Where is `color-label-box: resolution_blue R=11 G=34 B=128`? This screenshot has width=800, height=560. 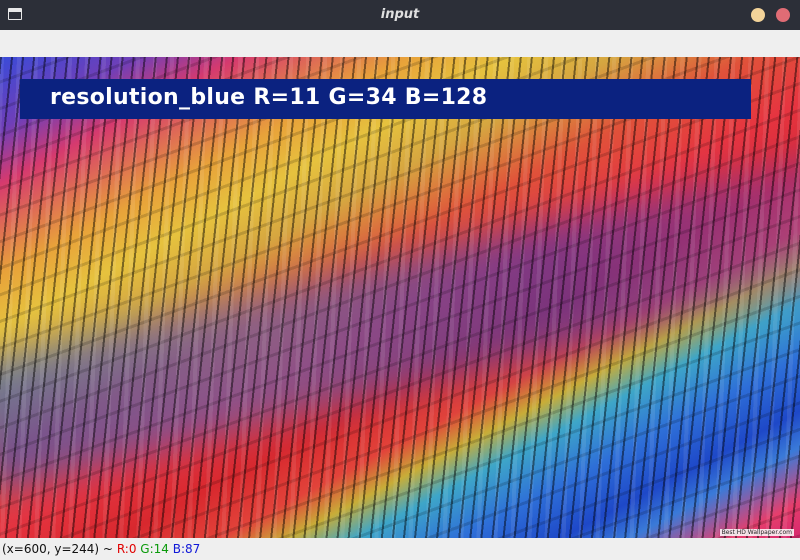
color-label-box: resolution_blue R=11 G=34 B=128 is located at coordinates (385, 99).